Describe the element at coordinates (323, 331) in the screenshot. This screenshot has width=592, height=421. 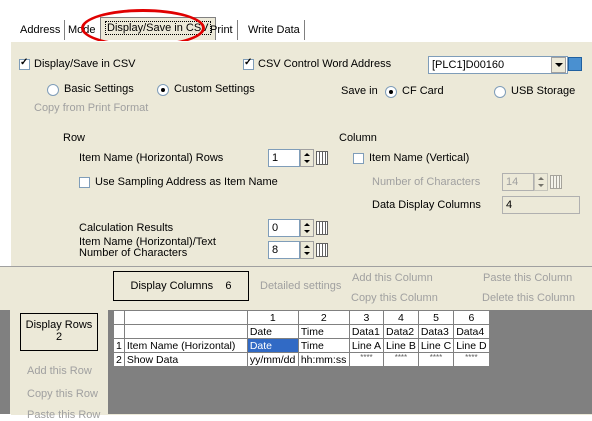
I see `col-header: Time` at that location.